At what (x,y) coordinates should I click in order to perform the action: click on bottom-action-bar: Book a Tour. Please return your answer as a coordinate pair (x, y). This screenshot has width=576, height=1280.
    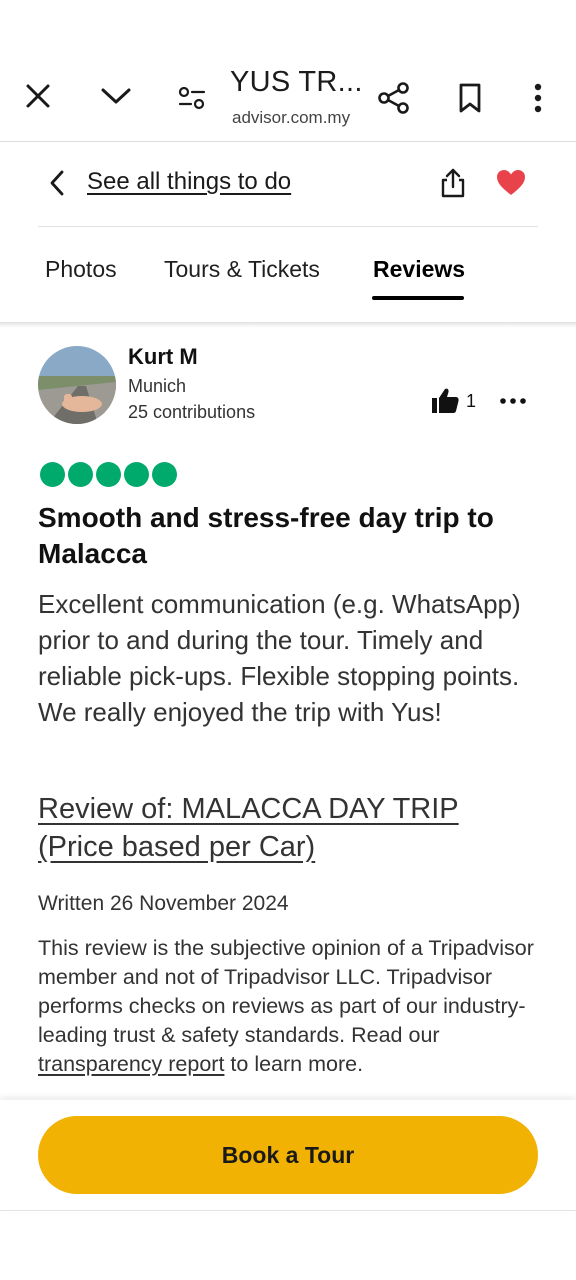
    Looking at the image, I should click on (288, 1156).